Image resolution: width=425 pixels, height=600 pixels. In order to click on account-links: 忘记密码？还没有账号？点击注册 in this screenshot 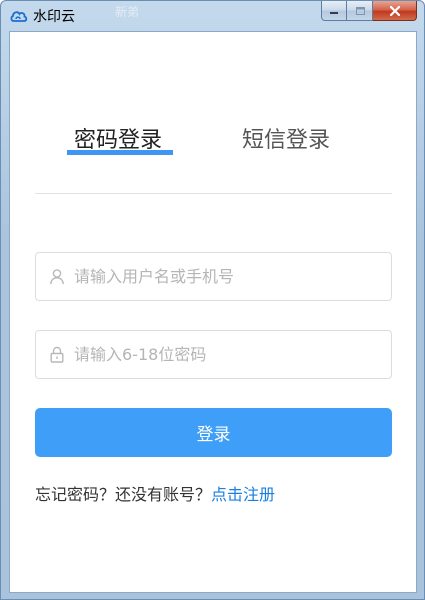, I will do `click(155, 495)`.